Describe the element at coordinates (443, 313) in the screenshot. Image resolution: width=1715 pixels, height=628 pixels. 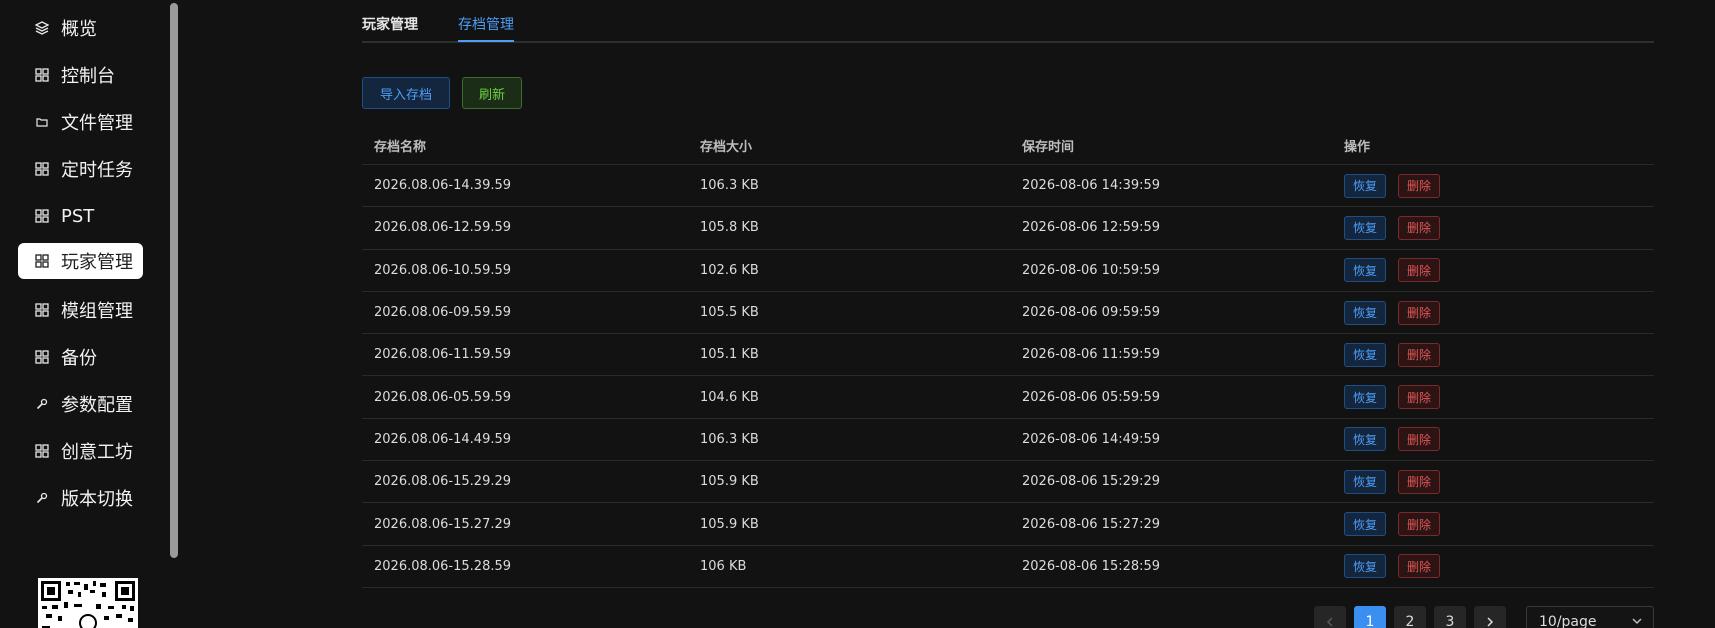
I see `save-name: 2026.08.06-09.59.59` at that location.